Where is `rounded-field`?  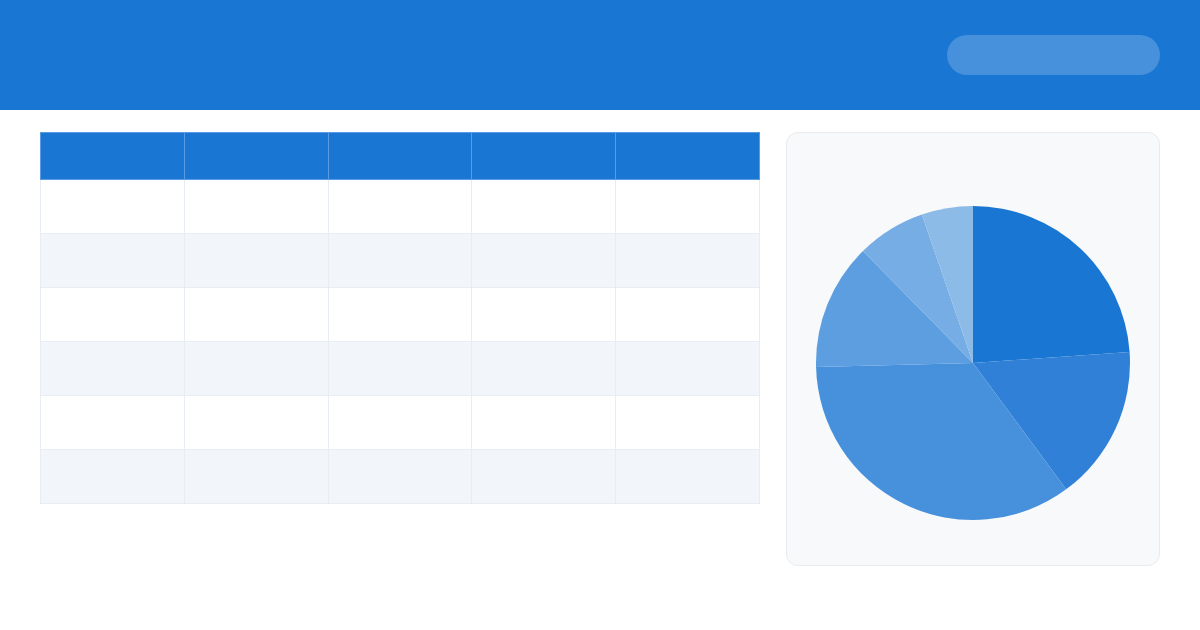
rounded-field is located at coordinates (1053, 55).